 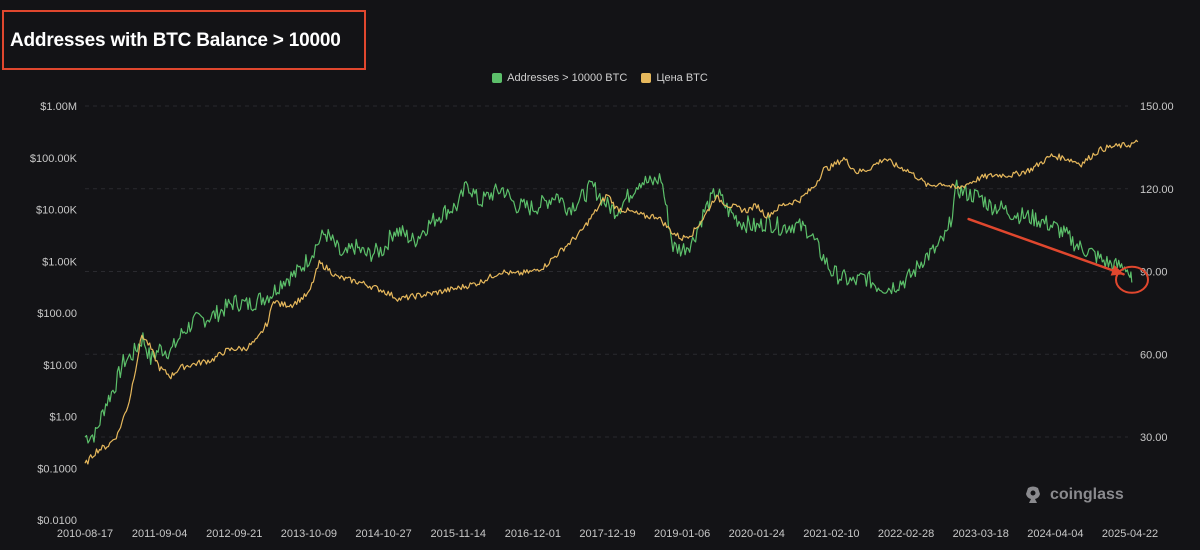 I want to click on y-right-tick-label: 30.00, so click(x=1154, y=438).